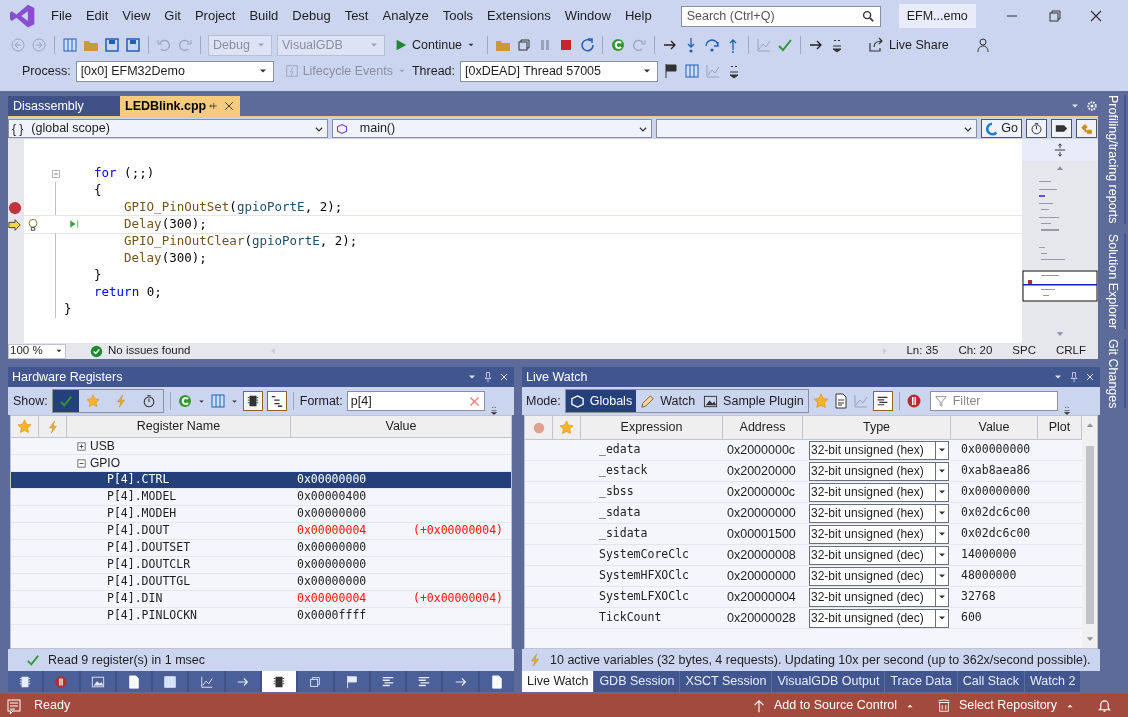 The height and width of the screenshot is (717, 1128). What do you see at coordinates (261, 565) in the screenshot?
I see `register-row: P[4].DOUTCLR 0x00000000` at bounding box center [261, 565].